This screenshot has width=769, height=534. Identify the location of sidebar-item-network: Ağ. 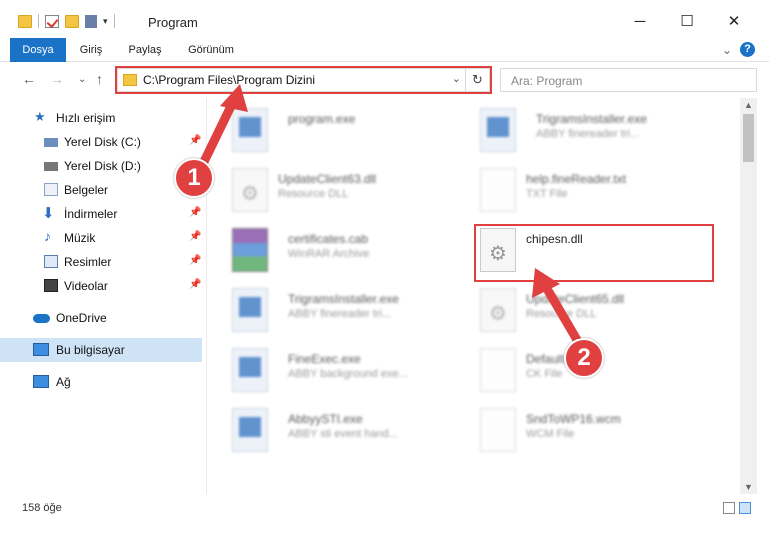
(101, 382).